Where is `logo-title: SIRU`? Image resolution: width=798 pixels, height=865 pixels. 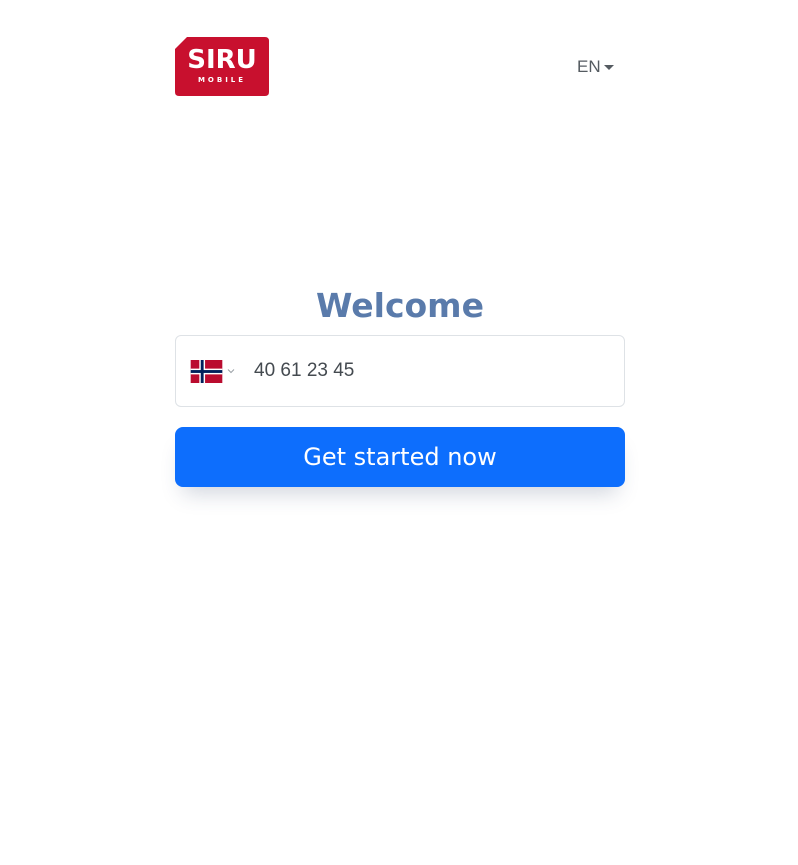 logo-title: SIRU is located at coordinates (222, 60).